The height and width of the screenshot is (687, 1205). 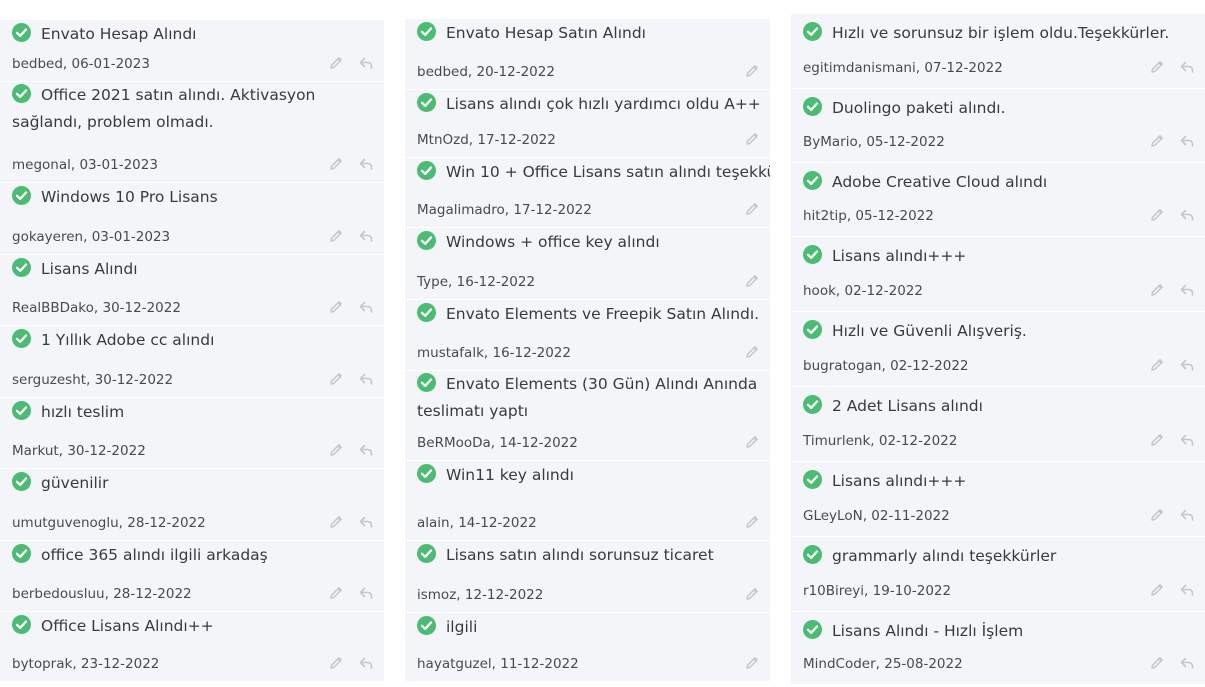 What do you see at coordinates (830, 142) in the screenshot?
I see `comment-author: ByMario` at bounding box center [830, 142].